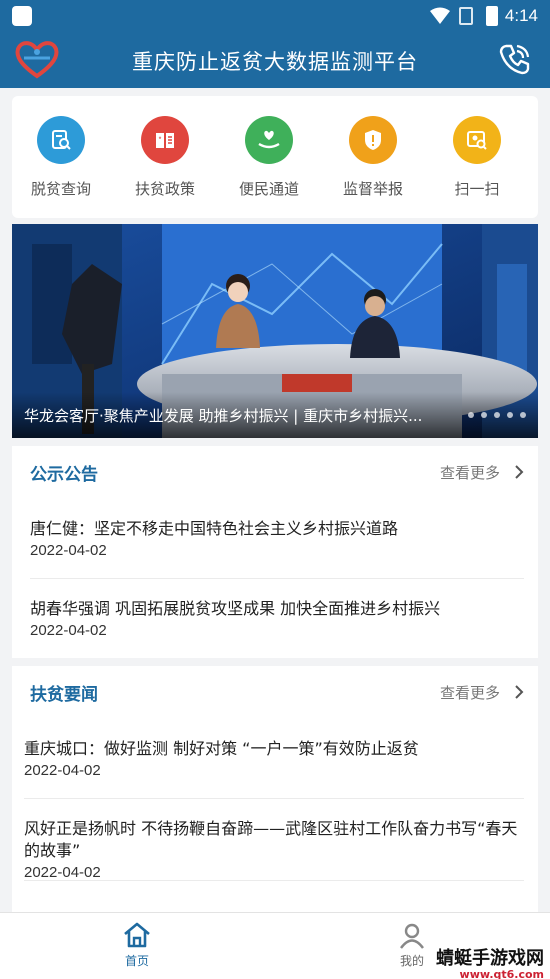  What do you see at coordinates (490, 958) in the screenshot?
I see `watermark-text: 蜻蜓手游戏网` at bounding box center [490, 958].